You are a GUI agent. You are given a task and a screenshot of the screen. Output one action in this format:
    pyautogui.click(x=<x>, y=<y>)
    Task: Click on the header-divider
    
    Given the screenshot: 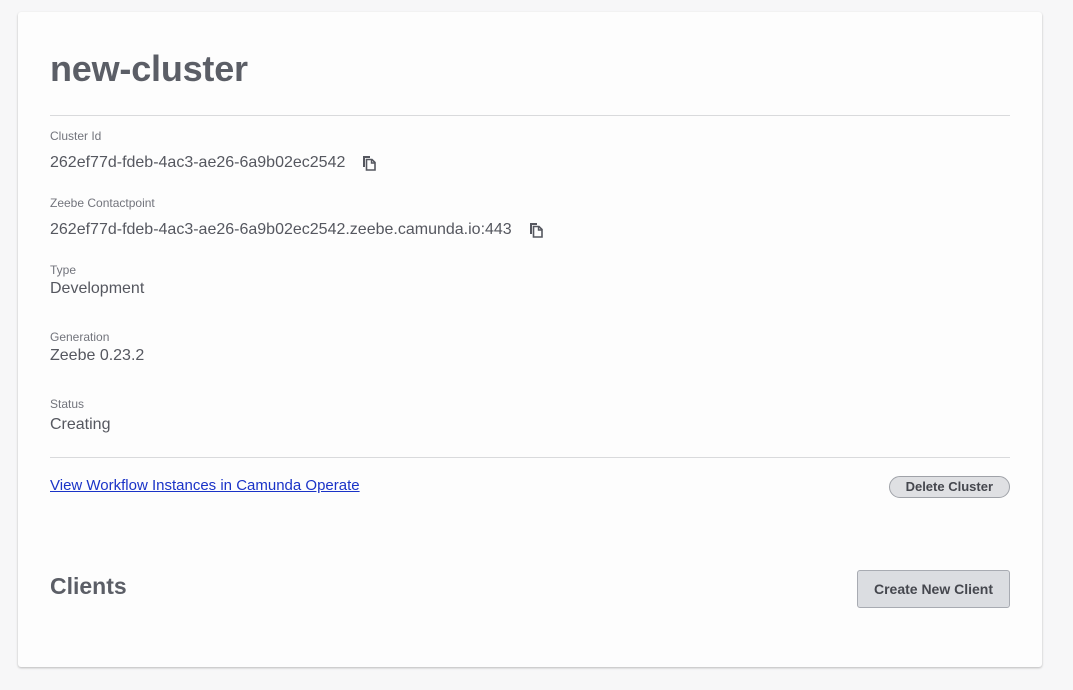 What is the action you would take?
    pyautogui.click(x=530, y=115)
    